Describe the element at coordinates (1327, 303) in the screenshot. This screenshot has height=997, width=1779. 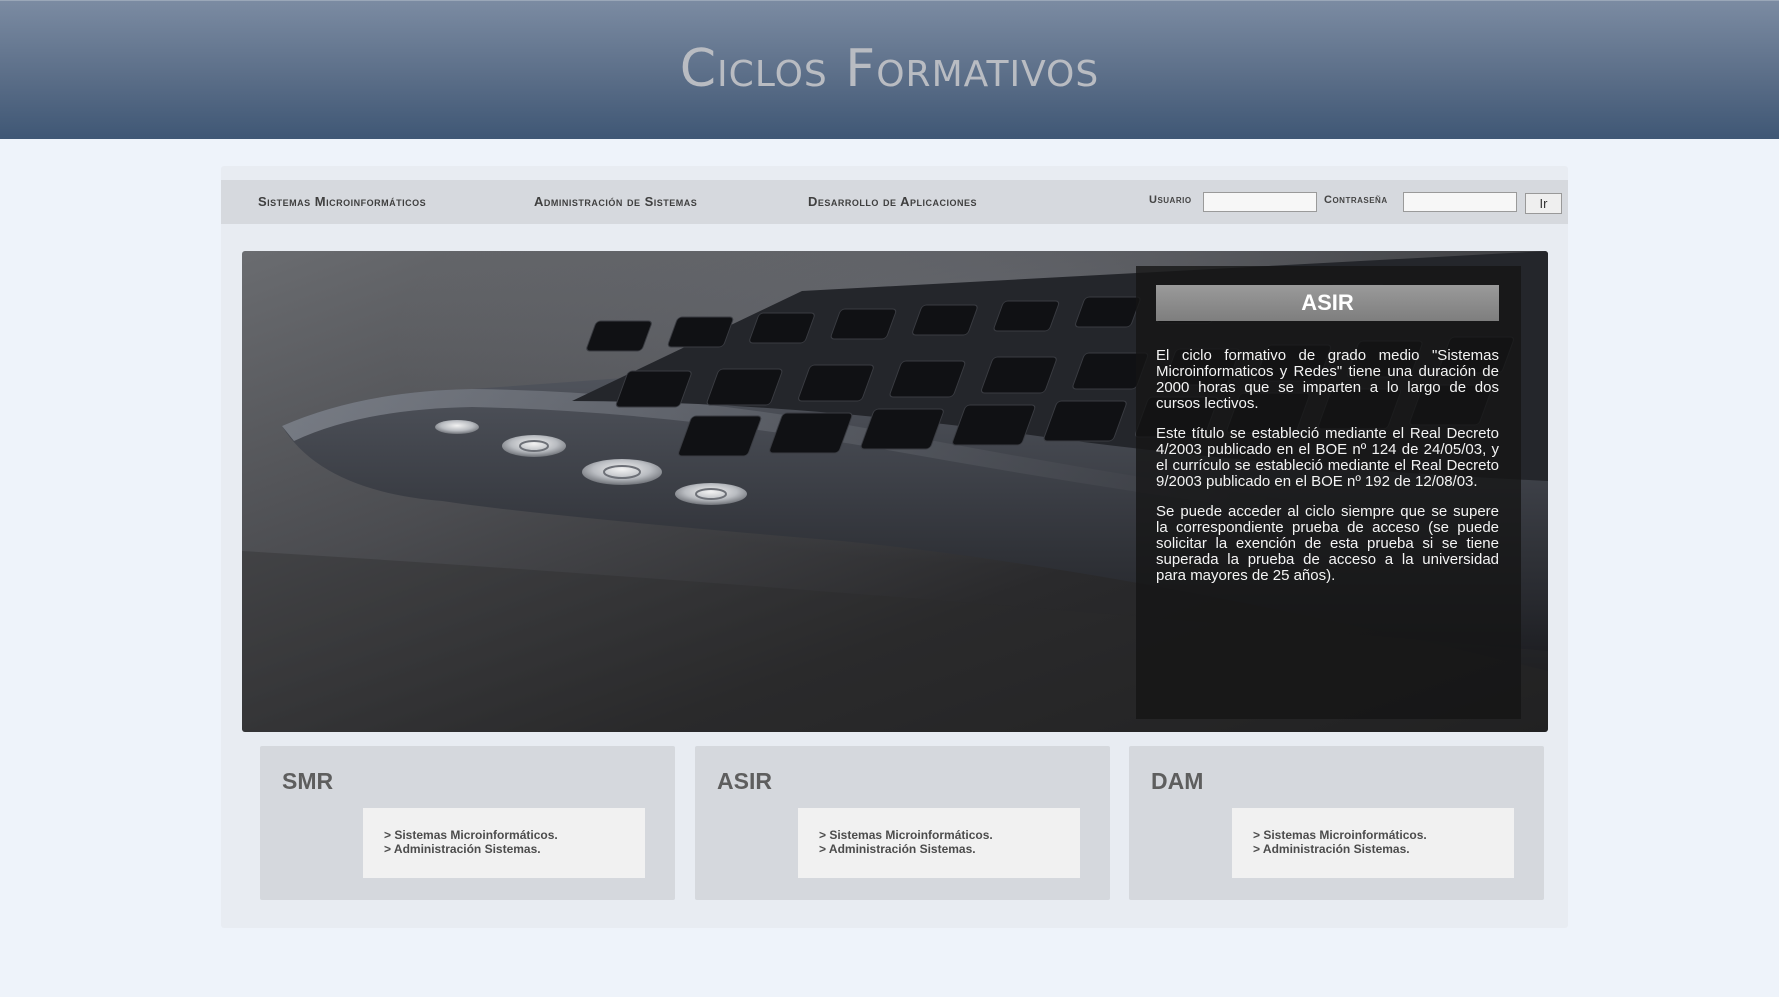
I see `info-panel-title: ASIR` at that location.